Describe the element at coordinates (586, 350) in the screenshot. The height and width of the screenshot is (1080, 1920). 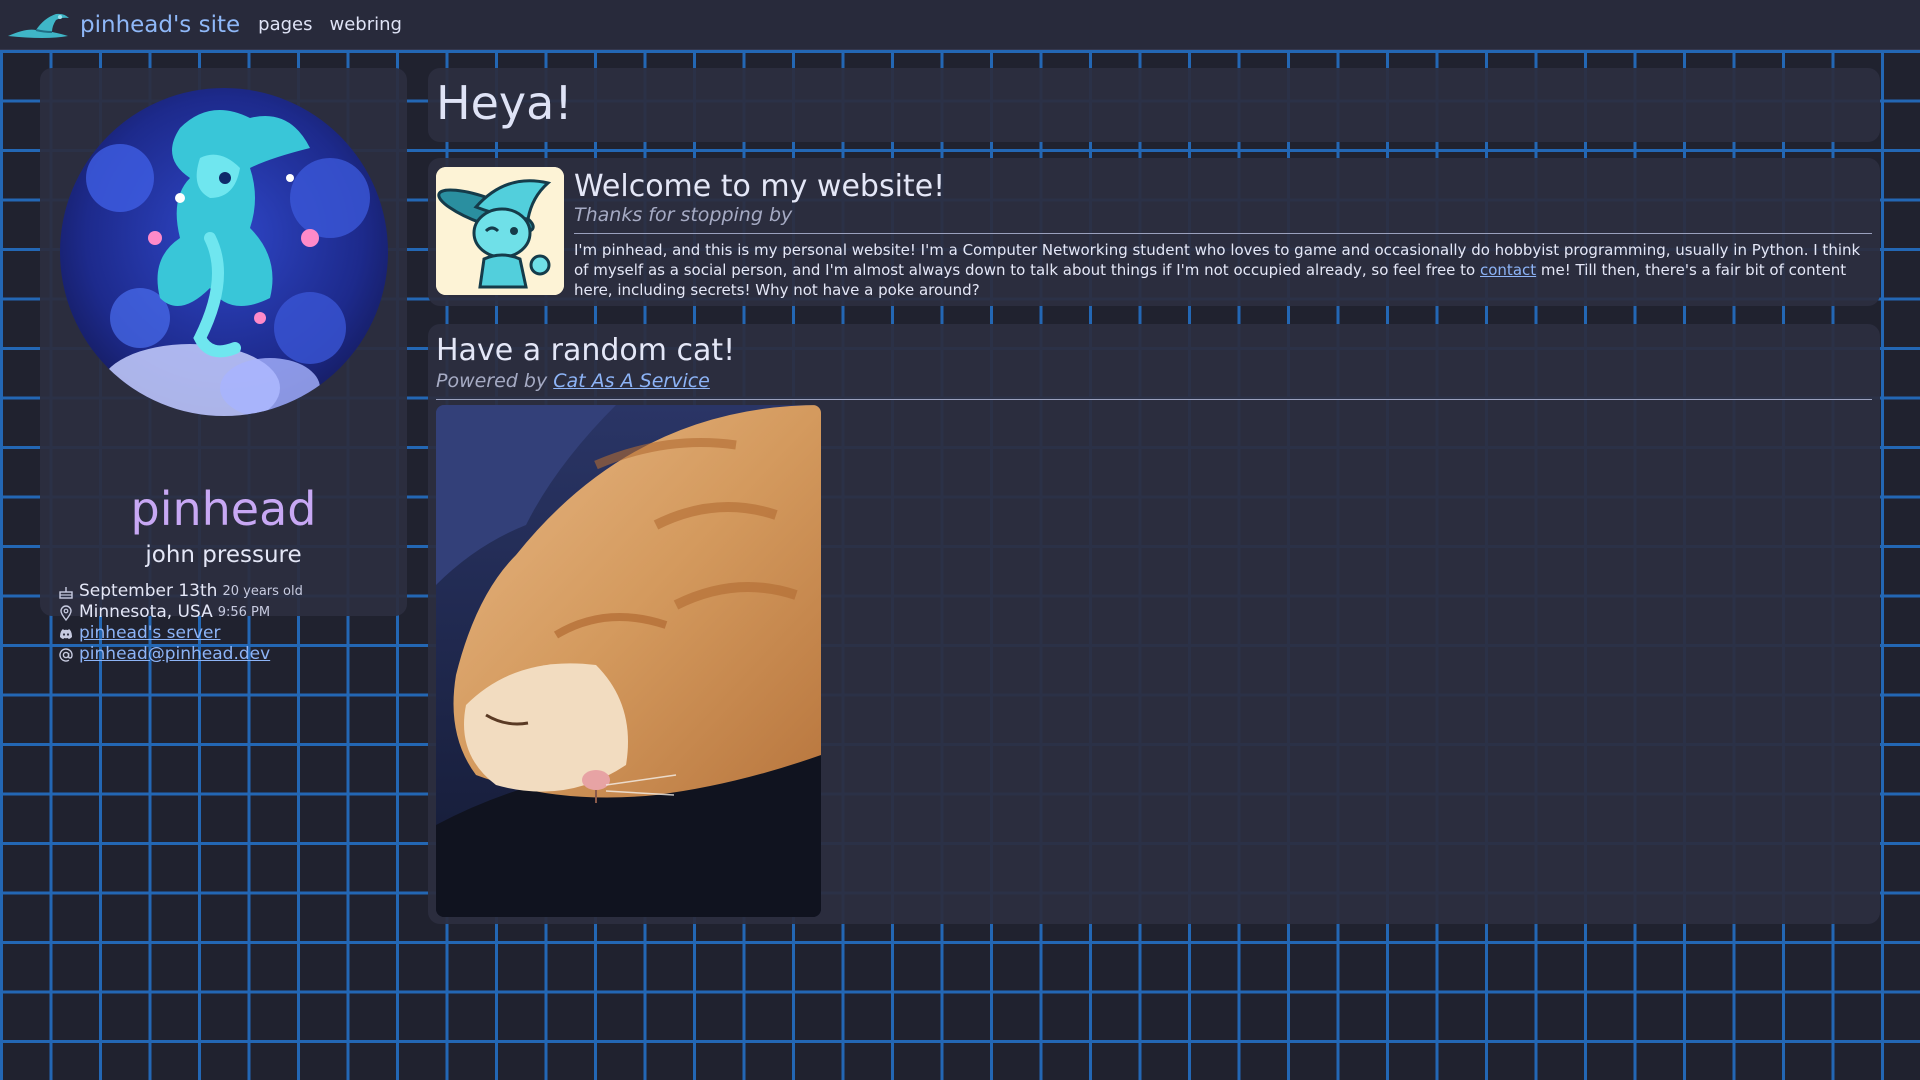
I see `cat-title: Have a random cat!` at that location.